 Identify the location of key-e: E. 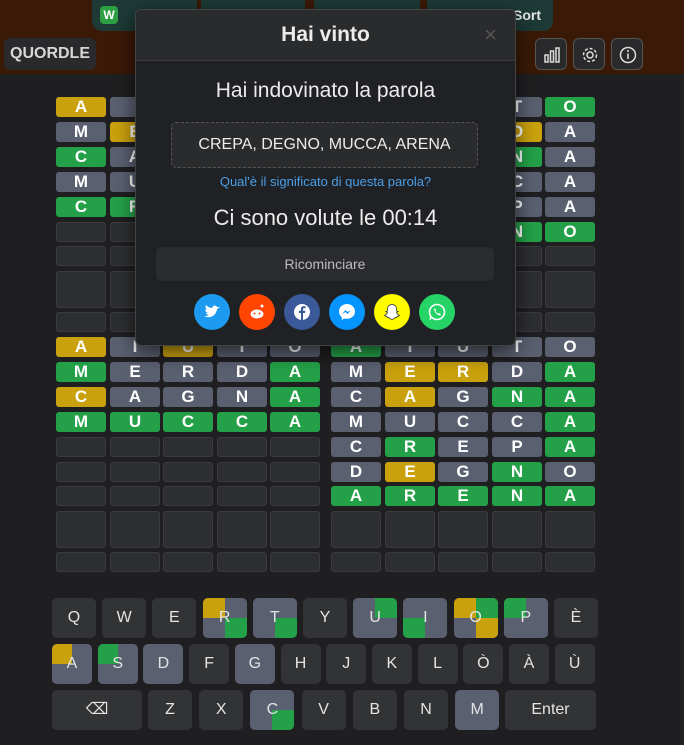
(174, 618).